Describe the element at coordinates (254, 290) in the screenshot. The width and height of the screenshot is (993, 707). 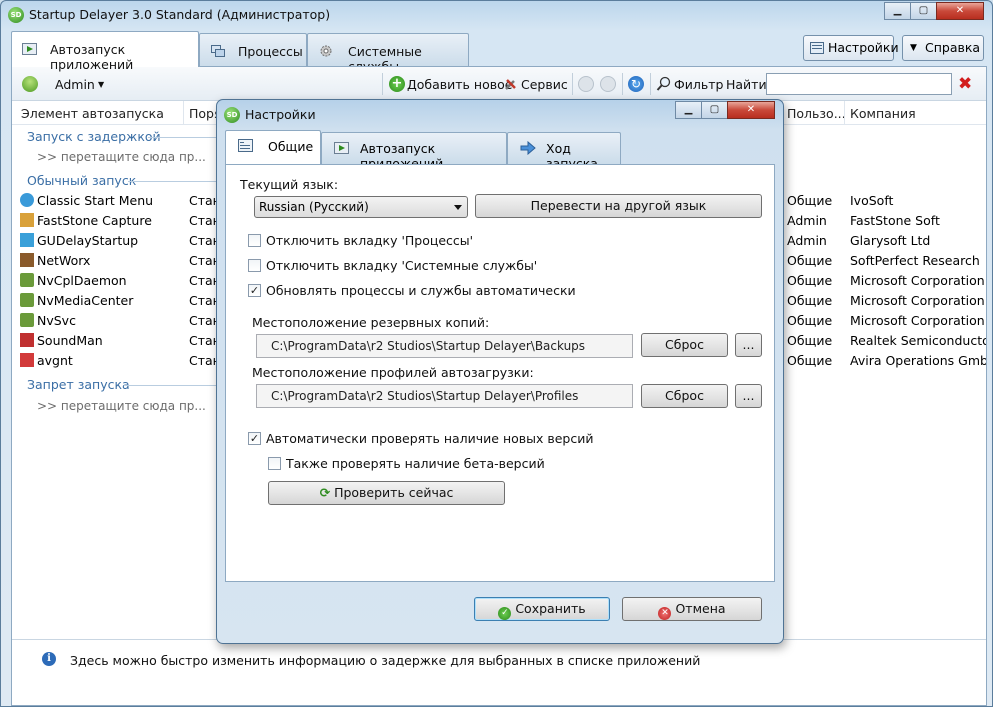
I see `auto-update-checkbox: ✓` at that location.